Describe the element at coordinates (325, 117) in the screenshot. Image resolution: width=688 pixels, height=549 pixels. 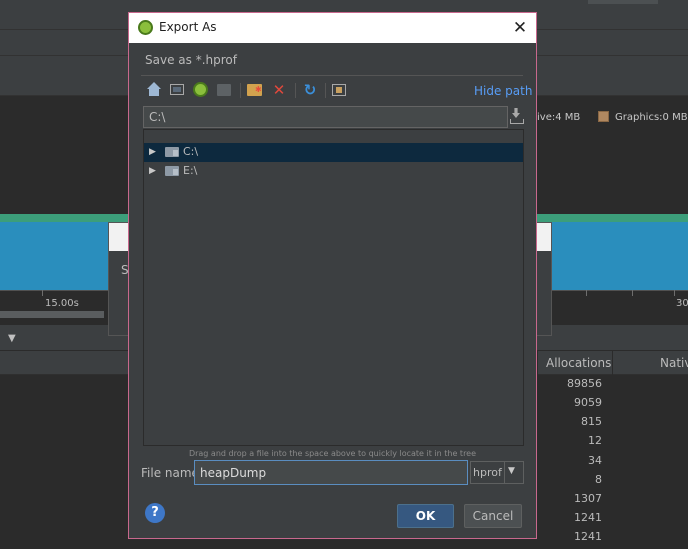
I see `path-input` at that location.